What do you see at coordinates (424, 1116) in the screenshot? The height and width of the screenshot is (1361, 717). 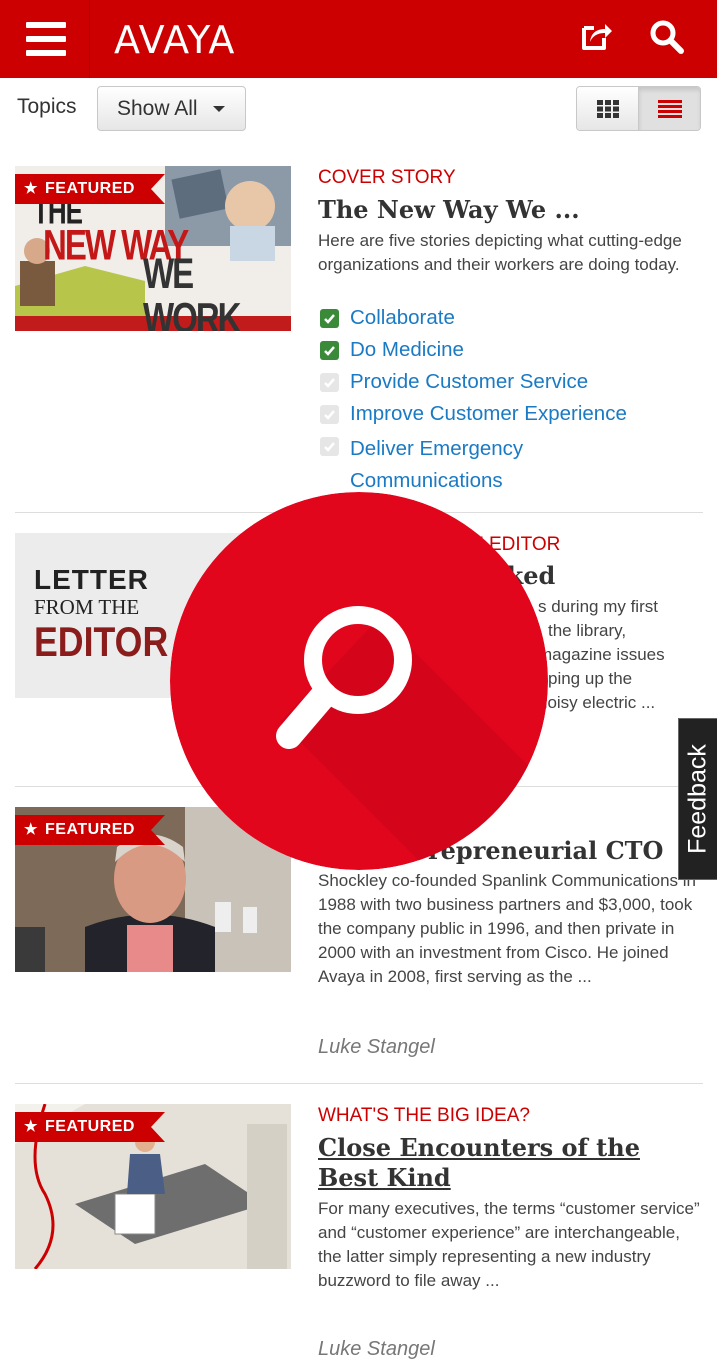 I see `article-category: WHAT'S THE BIG IDEA?` at bounding box center [424, 1116].